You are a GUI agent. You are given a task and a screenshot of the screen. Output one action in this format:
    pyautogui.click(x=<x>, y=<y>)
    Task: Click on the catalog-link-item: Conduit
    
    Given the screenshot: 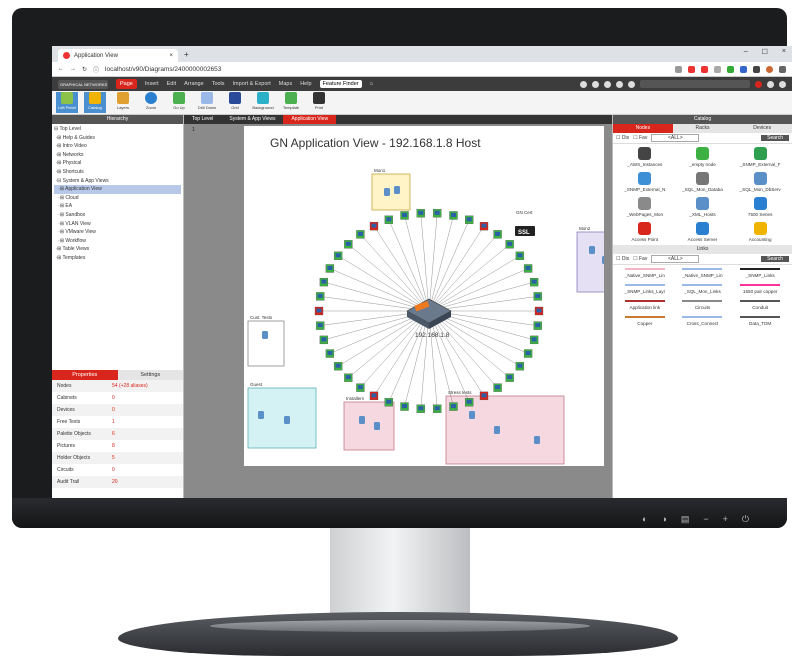 What is the action you would take?
    pyautogui.click(x=760, y=305)
    